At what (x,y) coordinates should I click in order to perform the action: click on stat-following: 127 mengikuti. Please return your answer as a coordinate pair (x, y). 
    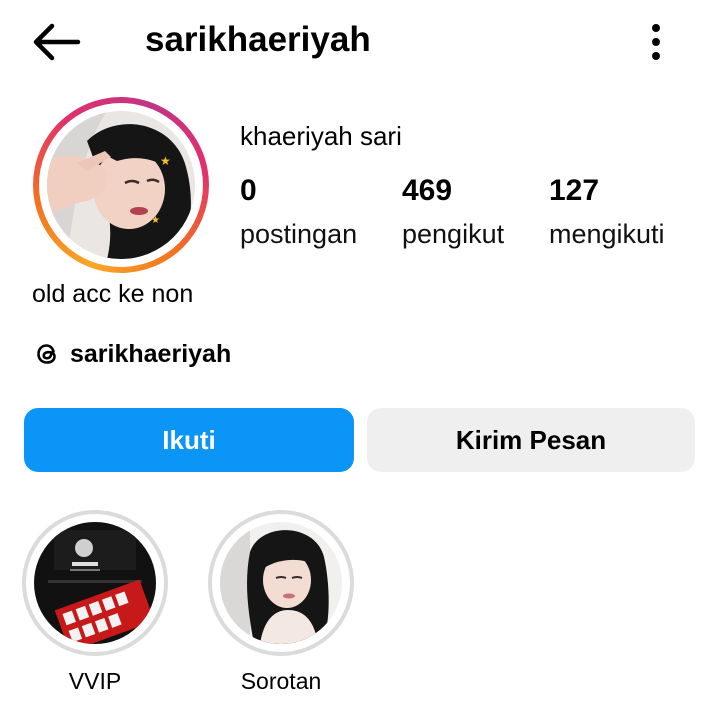
    Looking at the image, I should click on (607, 212).